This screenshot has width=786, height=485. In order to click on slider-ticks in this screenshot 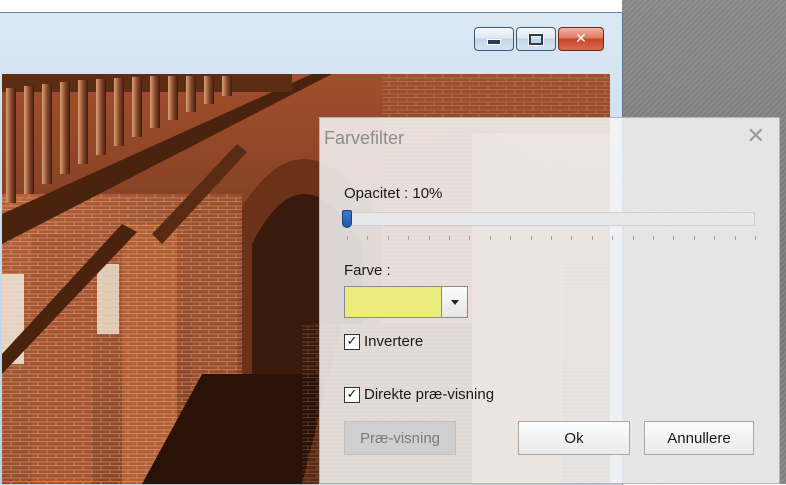, I will do `click(552, 239)`.